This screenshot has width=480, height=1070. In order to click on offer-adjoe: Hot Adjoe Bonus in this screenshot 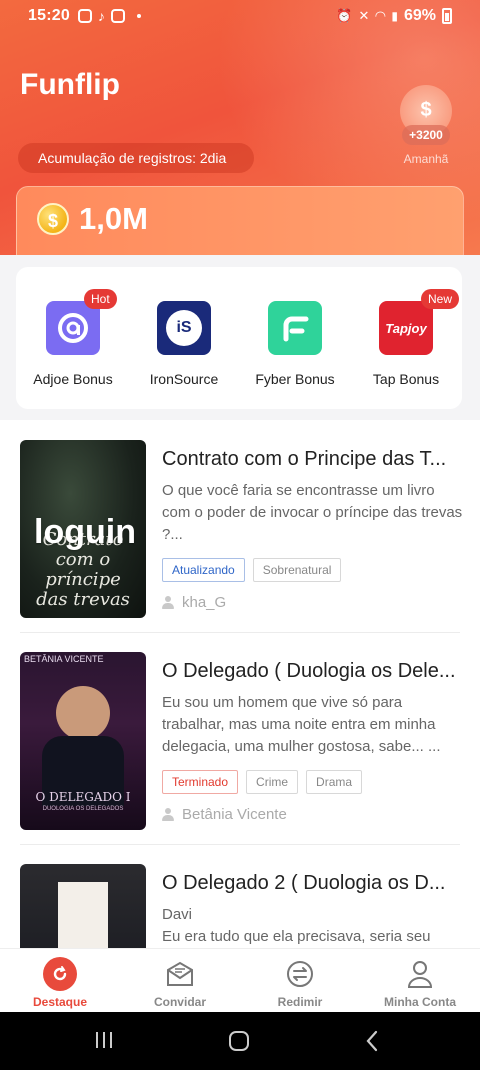, I will do `click(73, 338)`.